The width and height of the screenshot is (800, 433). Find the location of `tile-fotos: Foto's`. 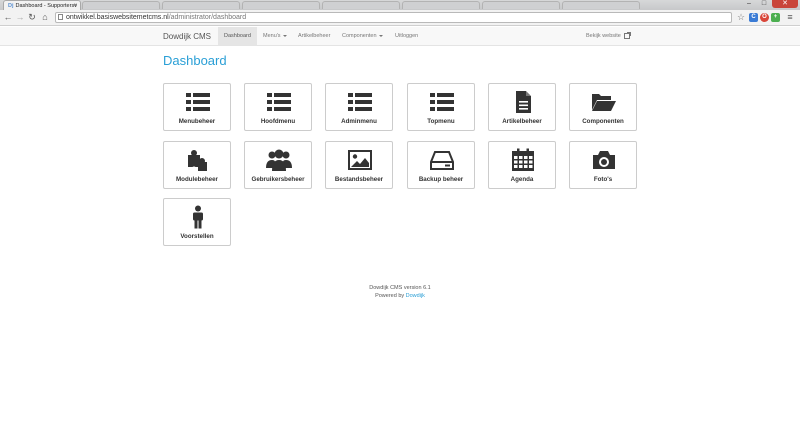

tile-fotos: Foto's is located at coordinates (603, 165).